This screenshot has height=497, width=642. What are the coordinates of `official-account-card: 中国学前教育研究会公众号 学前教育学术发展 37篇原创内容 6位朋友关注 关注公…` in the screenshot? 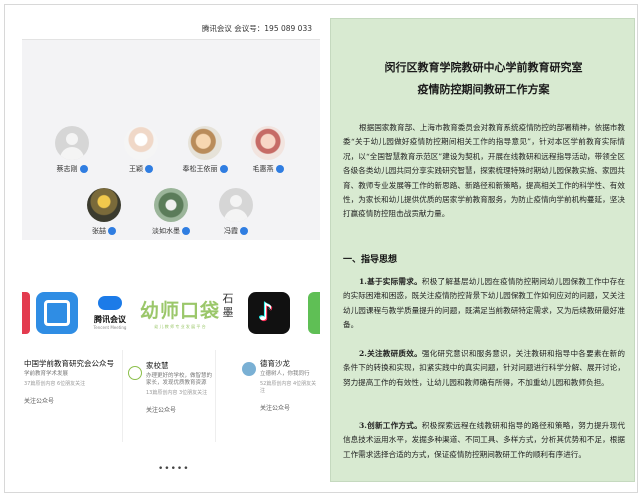 It's located at (69, 381).